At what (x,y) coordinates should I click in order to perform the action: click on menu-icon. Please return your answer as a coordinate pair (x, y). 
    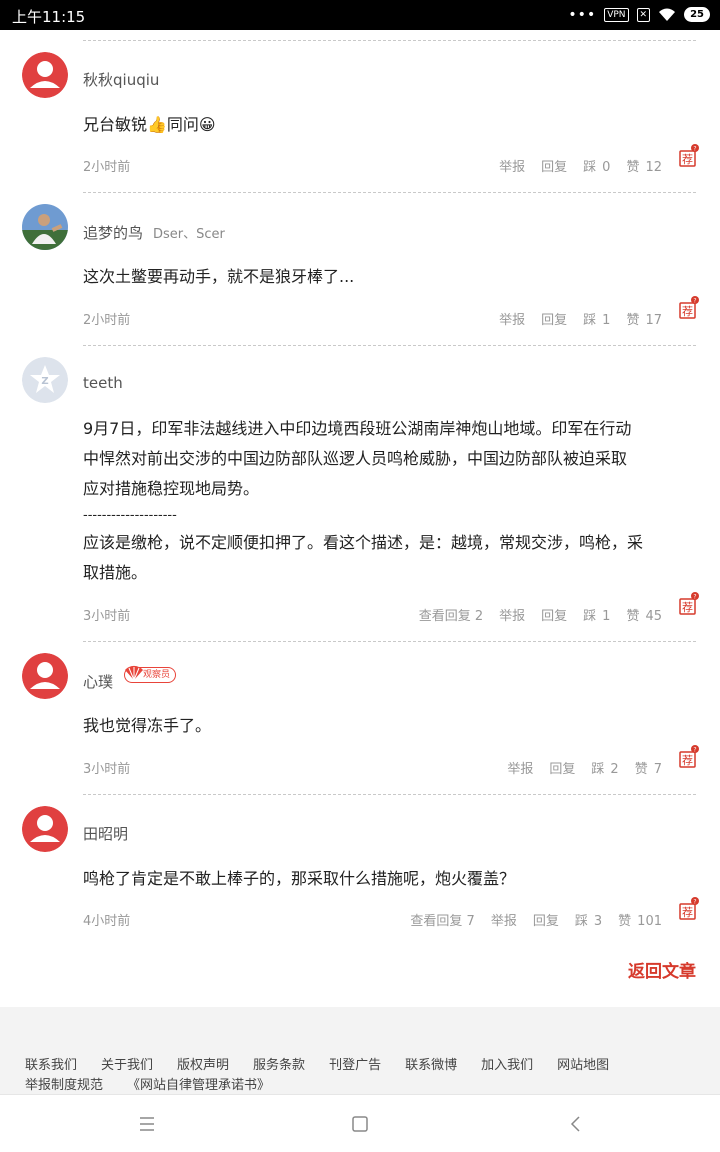
    Looking at the image, I should click on (147, 1124).